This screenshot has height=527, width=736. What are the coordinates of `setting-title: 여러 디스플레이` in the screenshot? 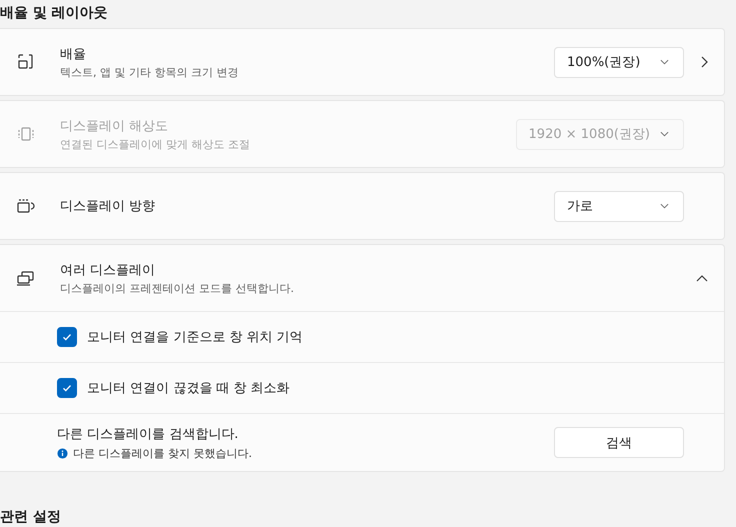 It's located at (108, 270).